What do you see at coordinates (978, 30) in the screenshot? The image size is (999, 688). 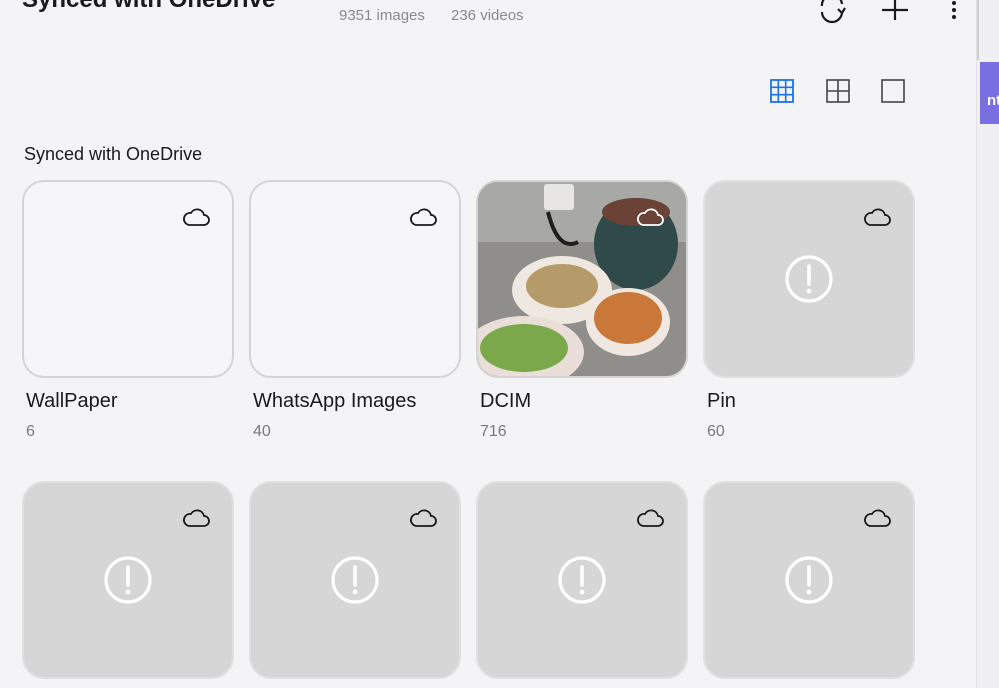 I see `divider` at bounding box center [978, 30].